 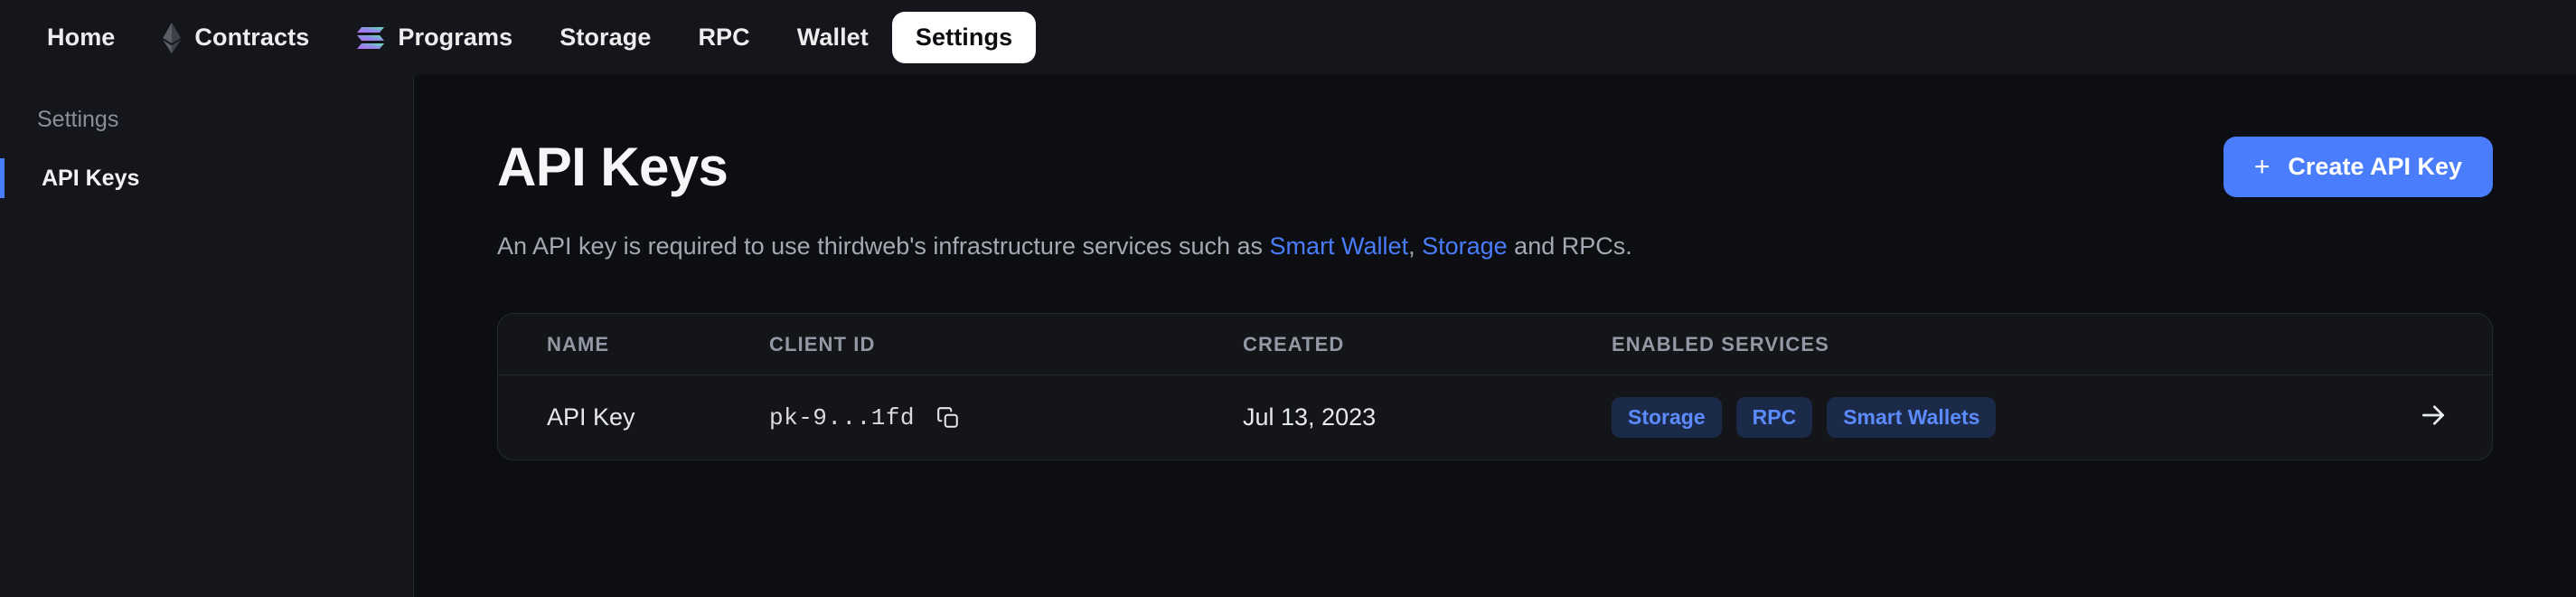 What do you see at coordinates (252, 37) in the screenshot?
I see `nav-item-label: Contracts` at bounding box center [252, 37].